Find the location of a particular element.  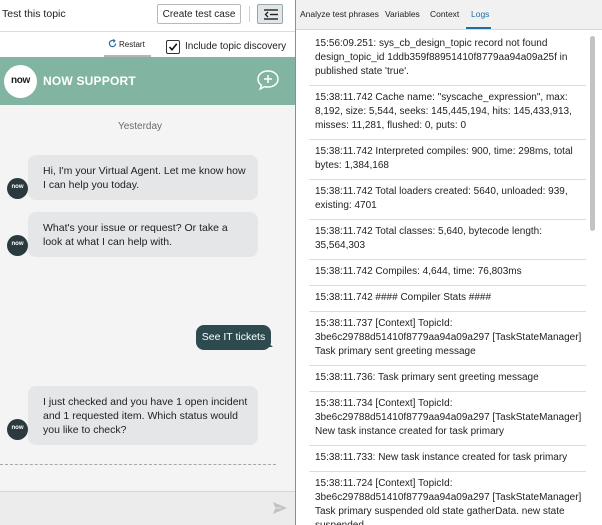

create-test-case-button: Create test case is located at coordinates (199, 14).